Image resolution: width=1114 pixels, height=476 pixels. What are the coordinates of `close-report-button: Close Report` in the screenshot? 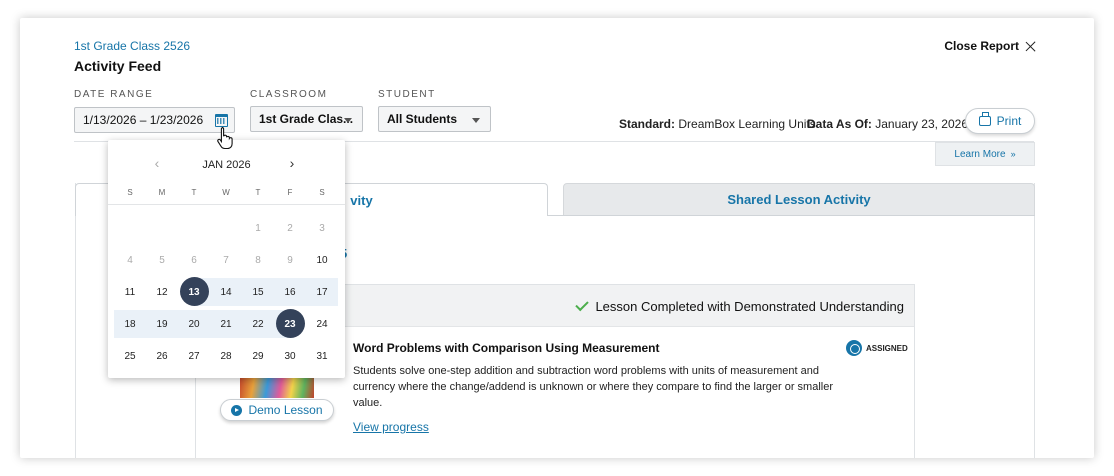 It's located at (990, 46).